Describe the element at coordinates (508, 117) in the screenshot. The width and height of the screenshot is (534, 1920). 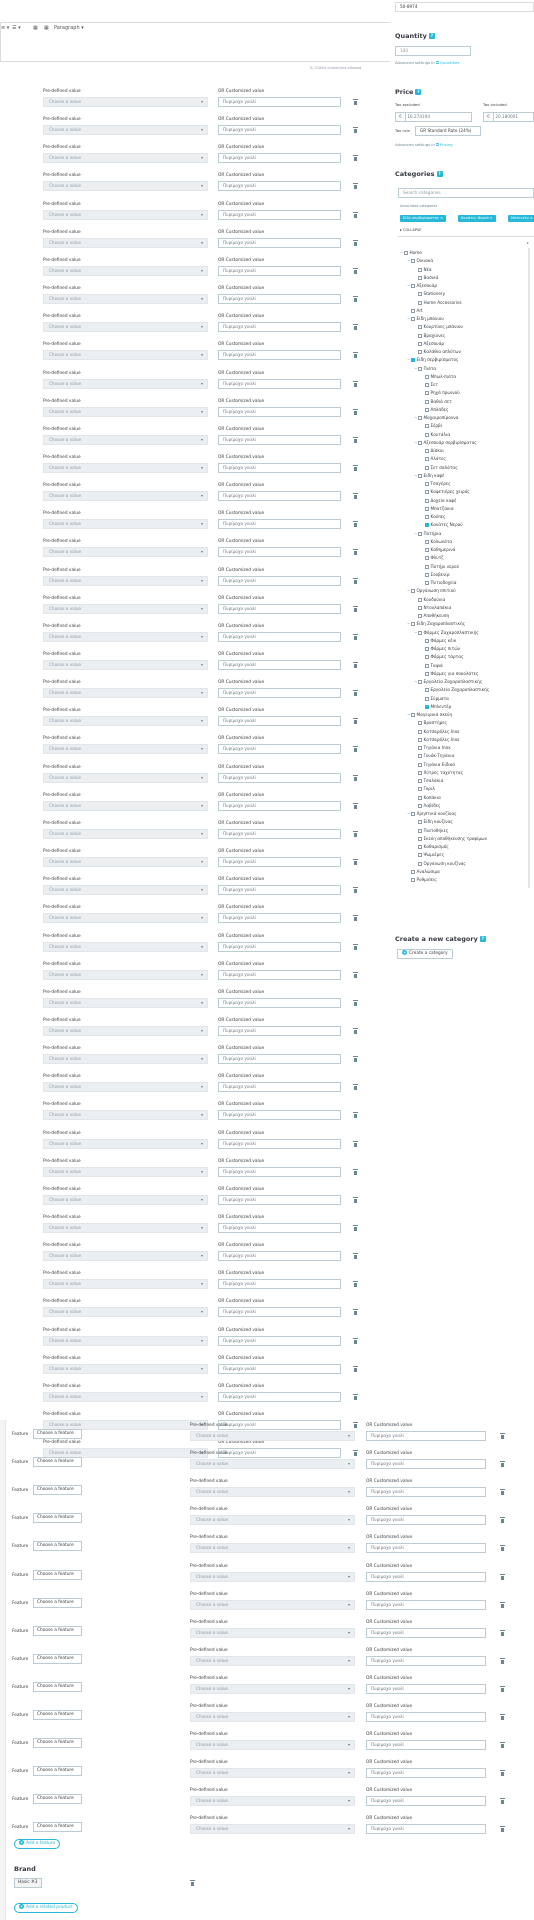
I see `price-tax-included-input: € 20.180001` at that location.